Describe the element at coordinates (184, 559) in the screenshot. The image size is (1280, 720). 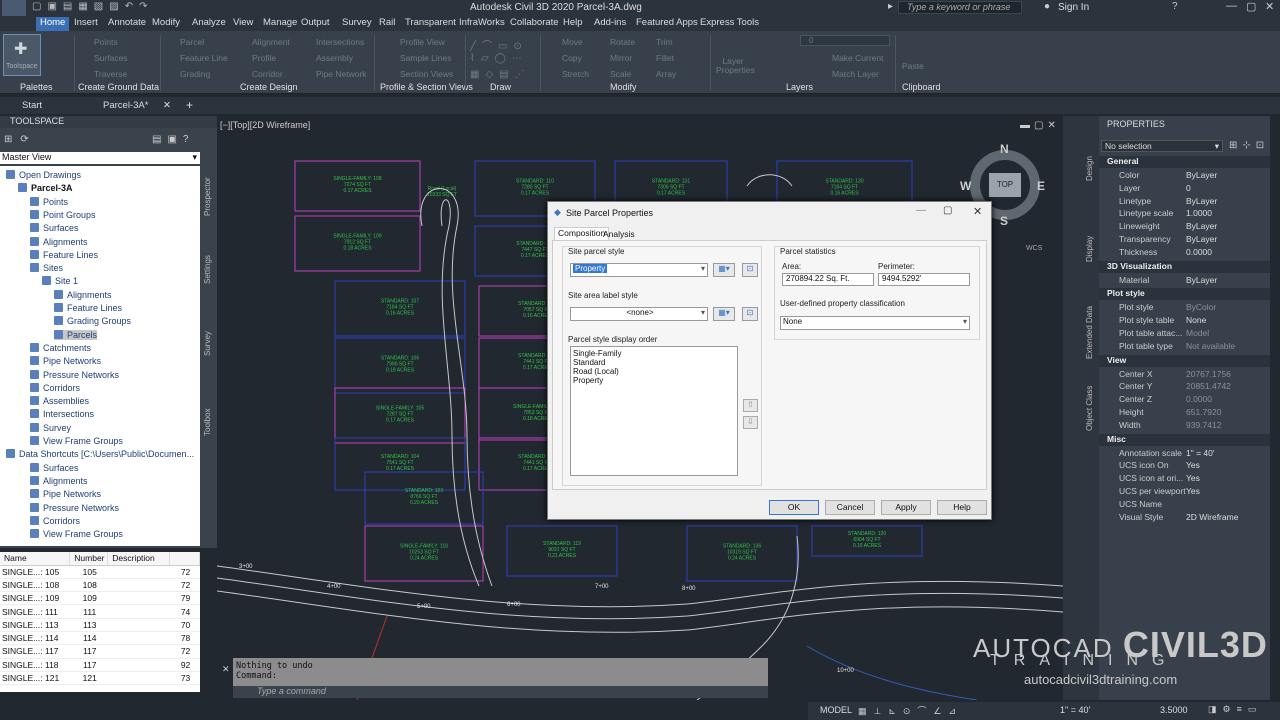
I see `column-header` at that location.